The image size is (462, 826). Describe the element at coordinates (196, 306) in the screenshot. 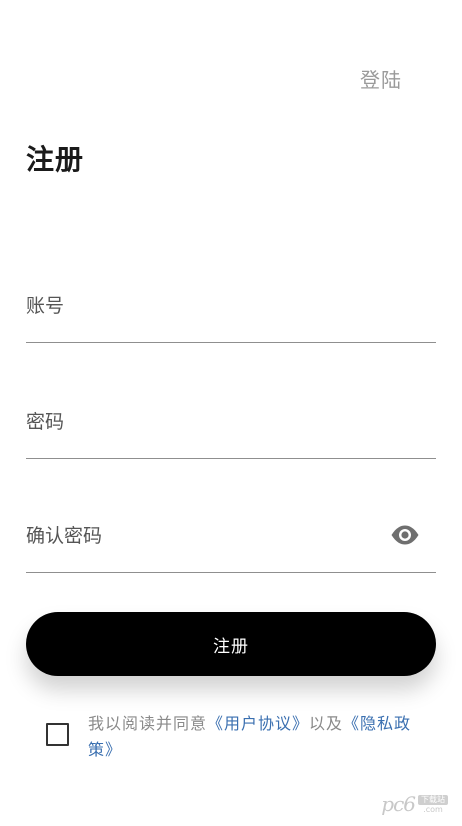

I see `account-input` at that location.